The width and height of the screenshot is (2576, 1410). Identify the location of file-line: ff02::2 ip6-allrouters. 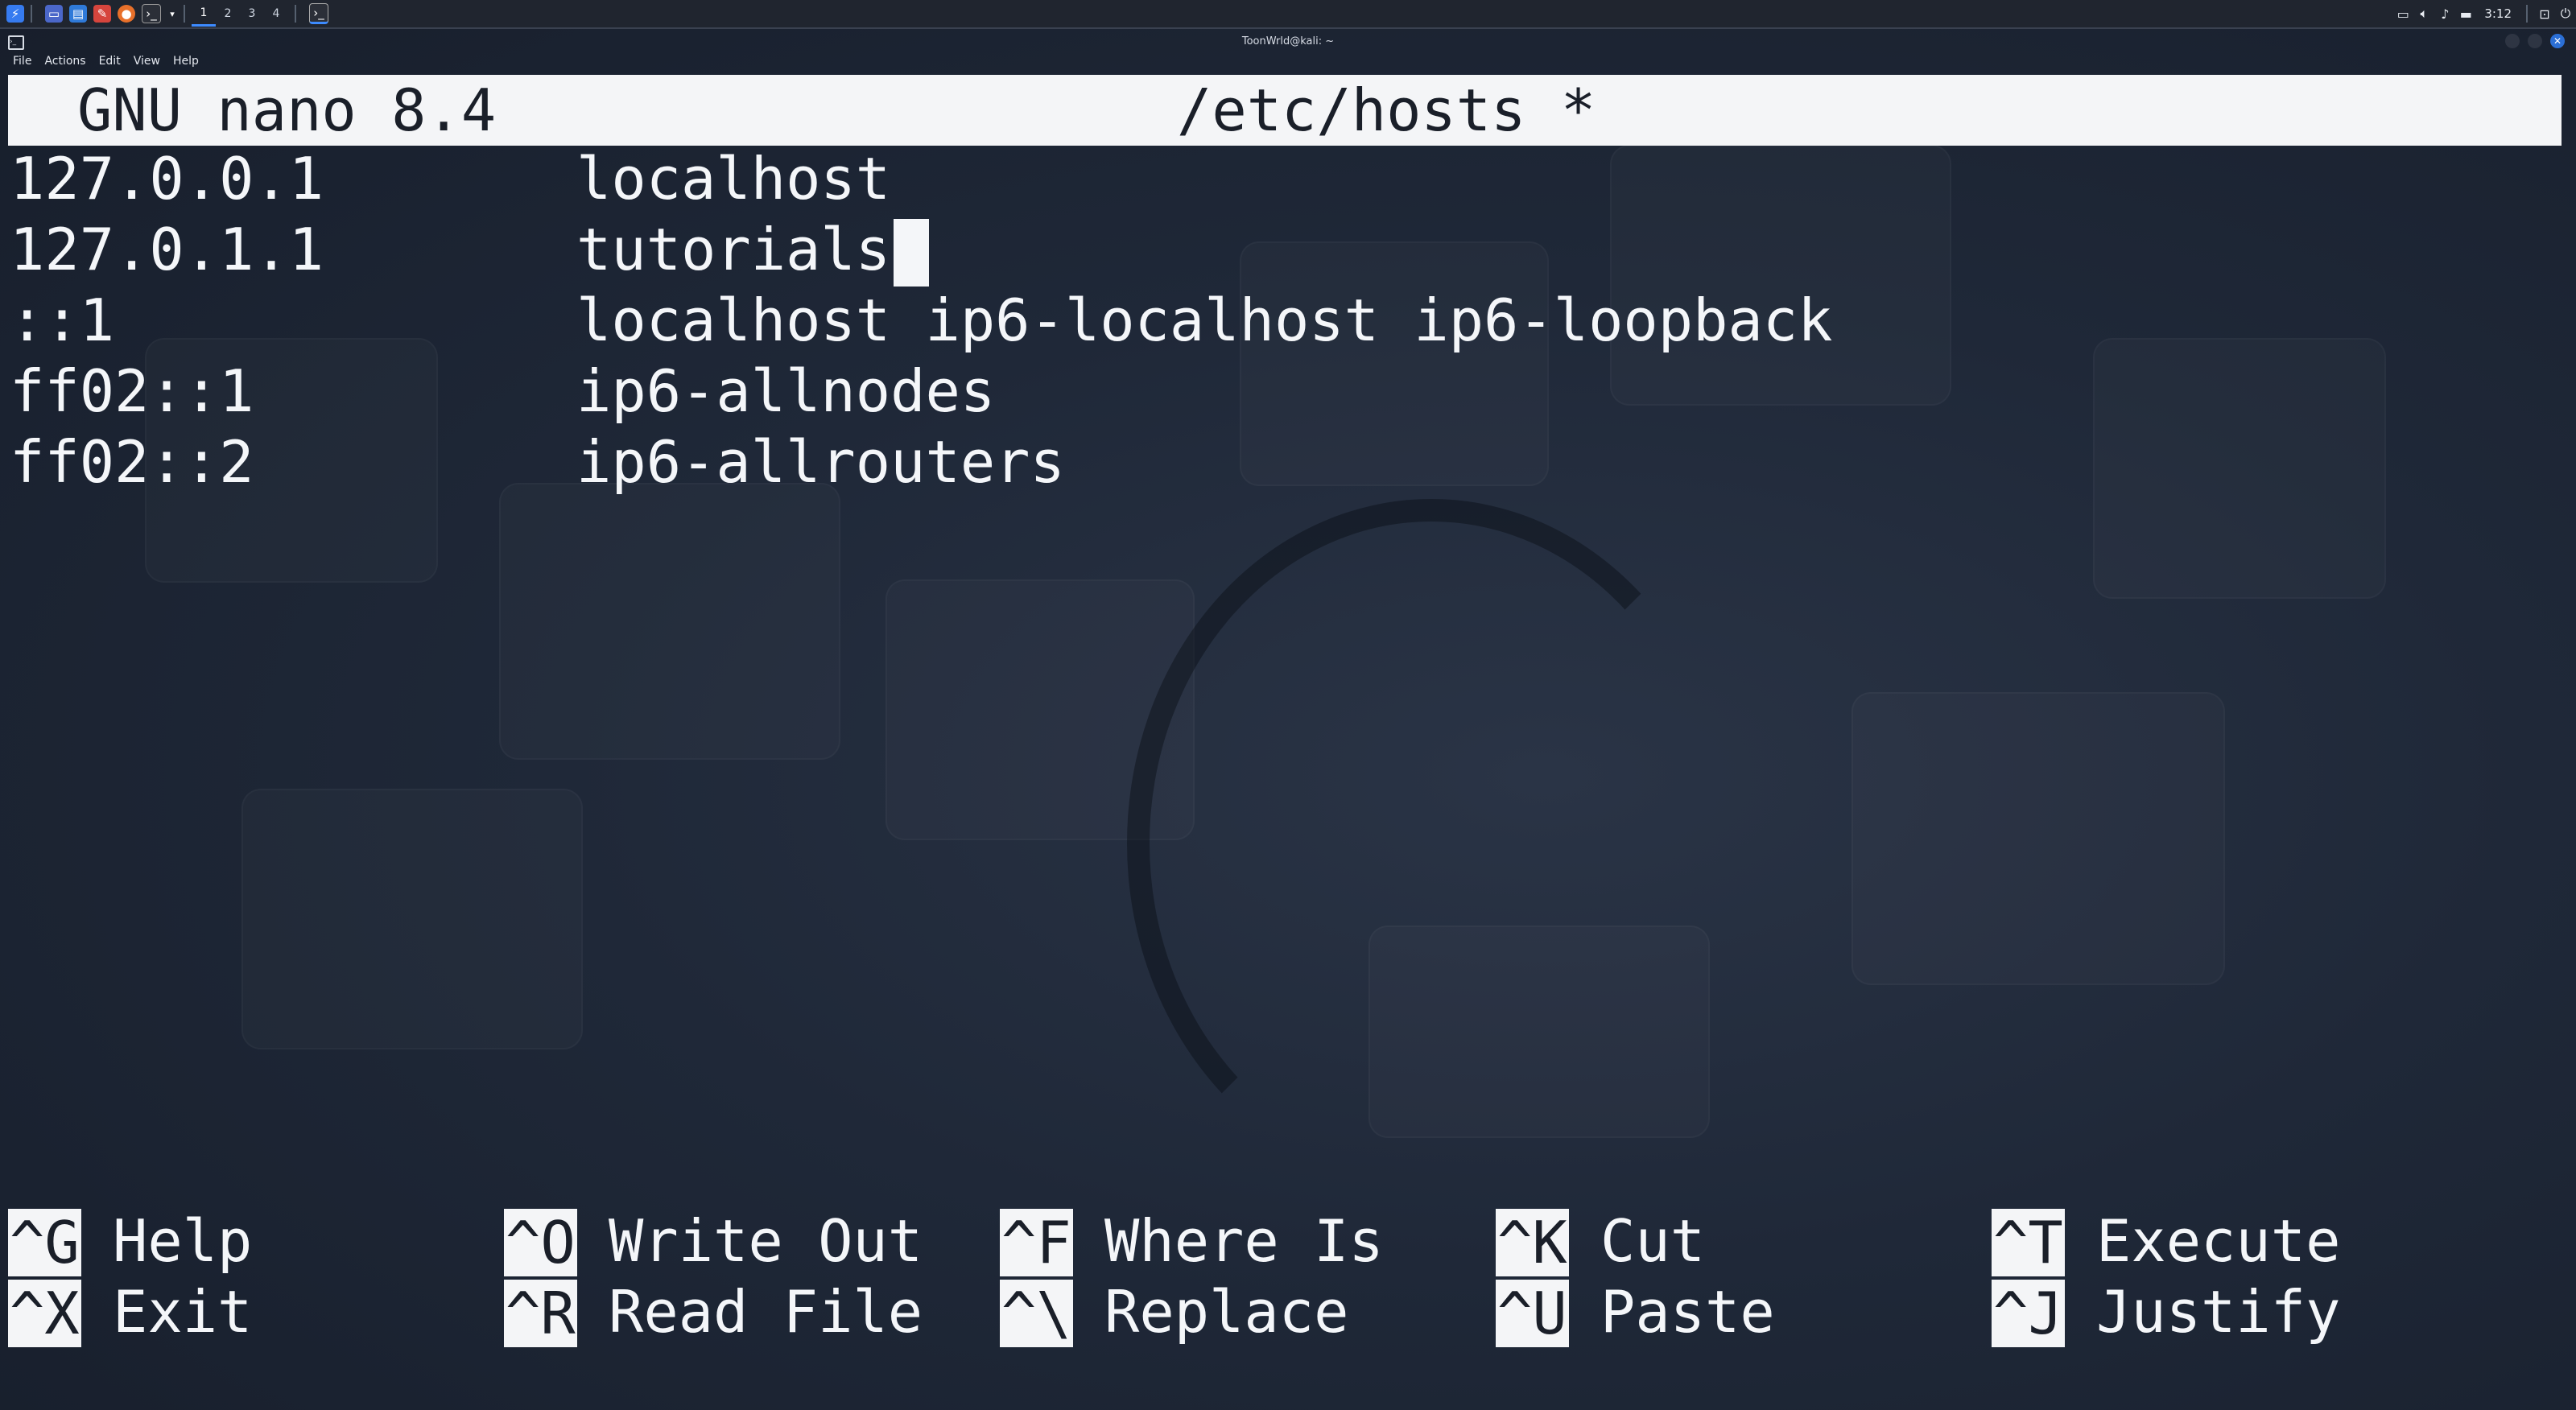
(537, 568).